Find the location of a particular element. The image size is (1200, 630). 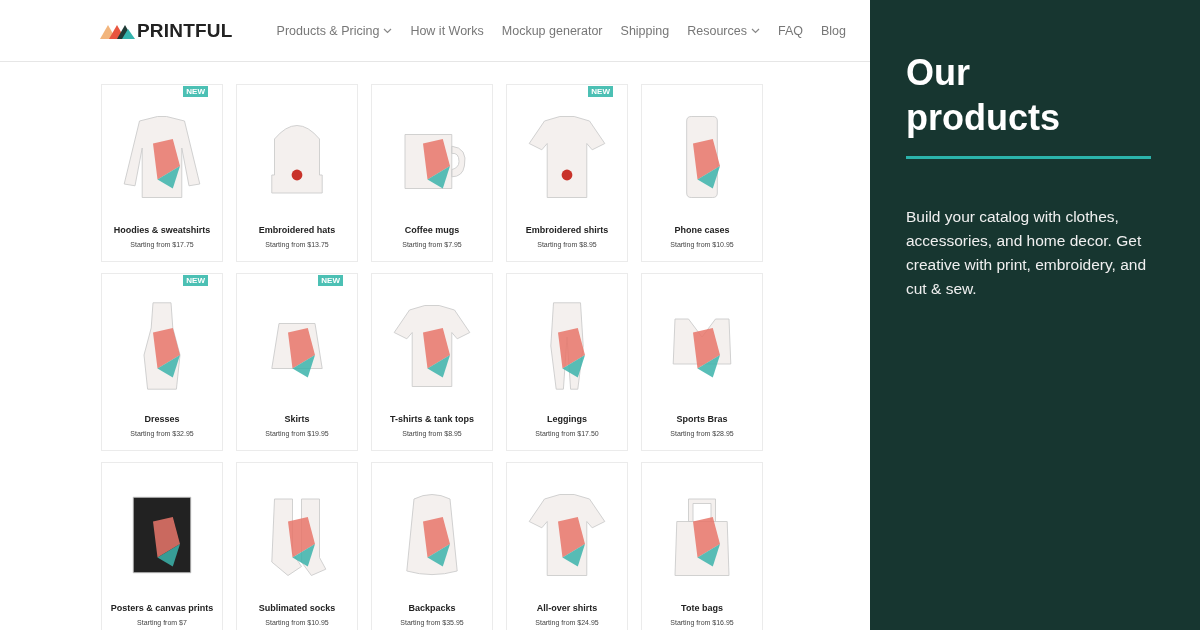

product-name: Phone cases is located at coordinates (702, 230).